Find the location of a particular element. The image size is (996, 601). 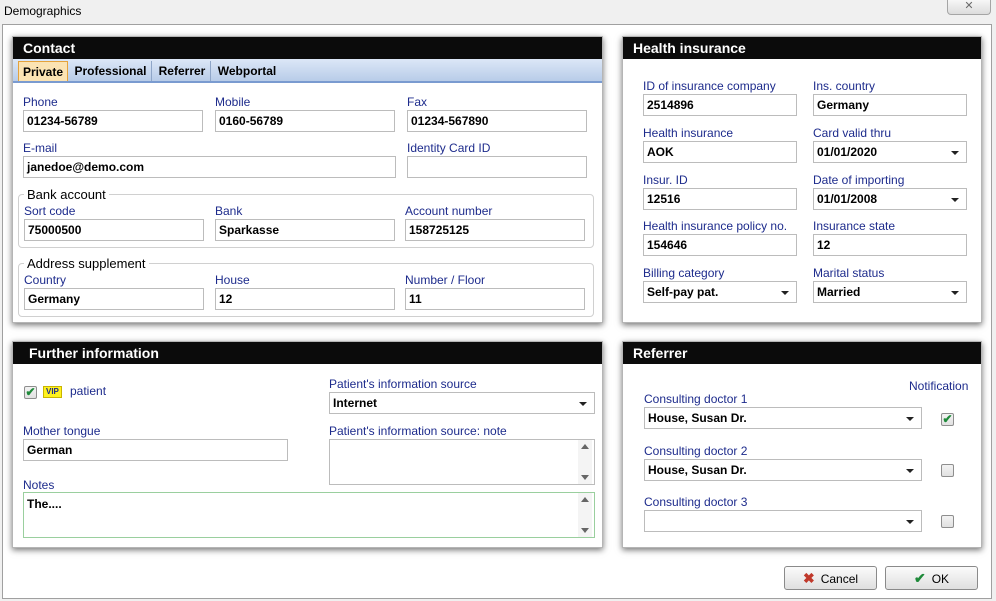

billing-category-label: Billing category is located at coordinates (684, 273).